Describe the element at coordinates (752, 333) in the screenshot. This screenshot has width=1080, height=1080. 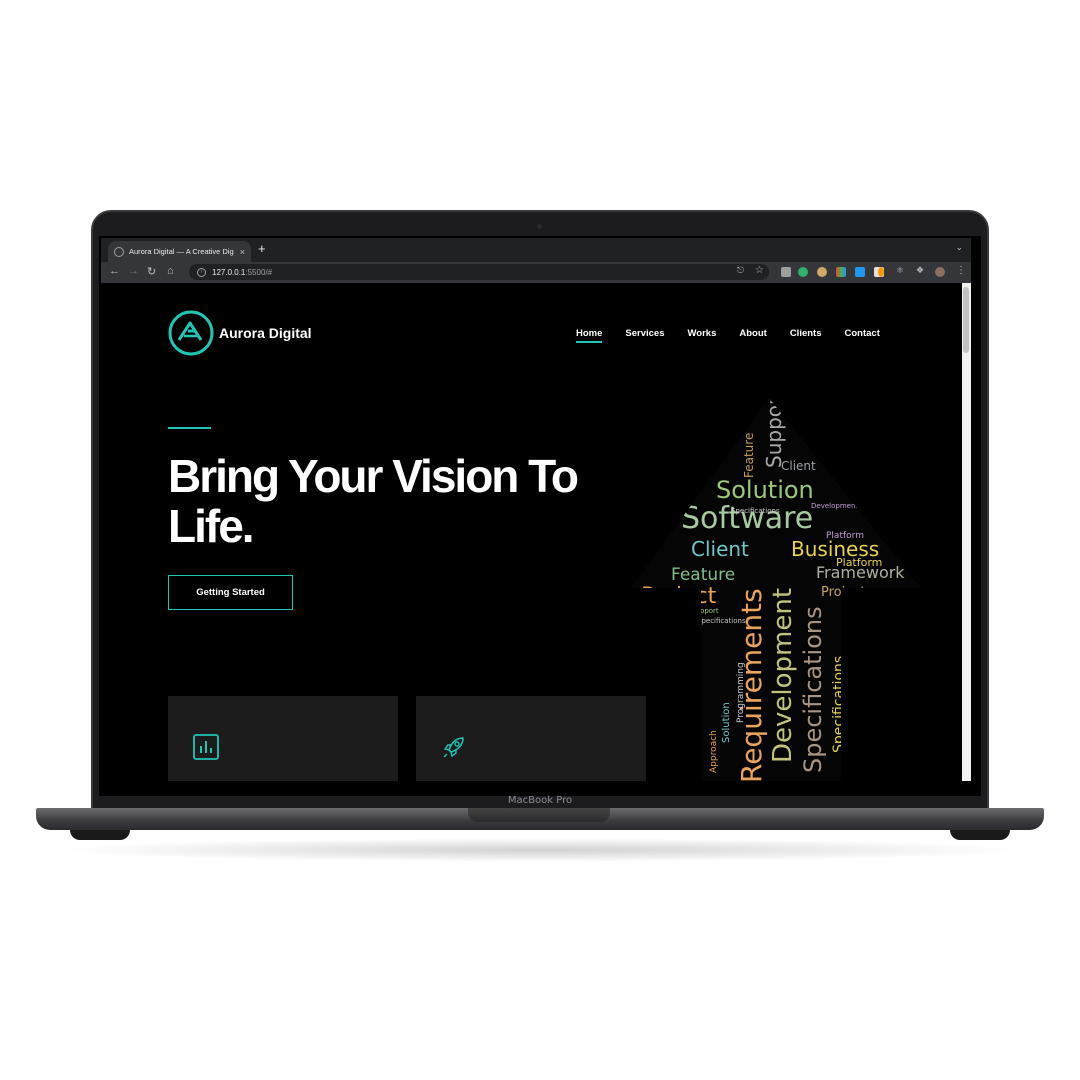
I see `nav-item-about: About` at that location.